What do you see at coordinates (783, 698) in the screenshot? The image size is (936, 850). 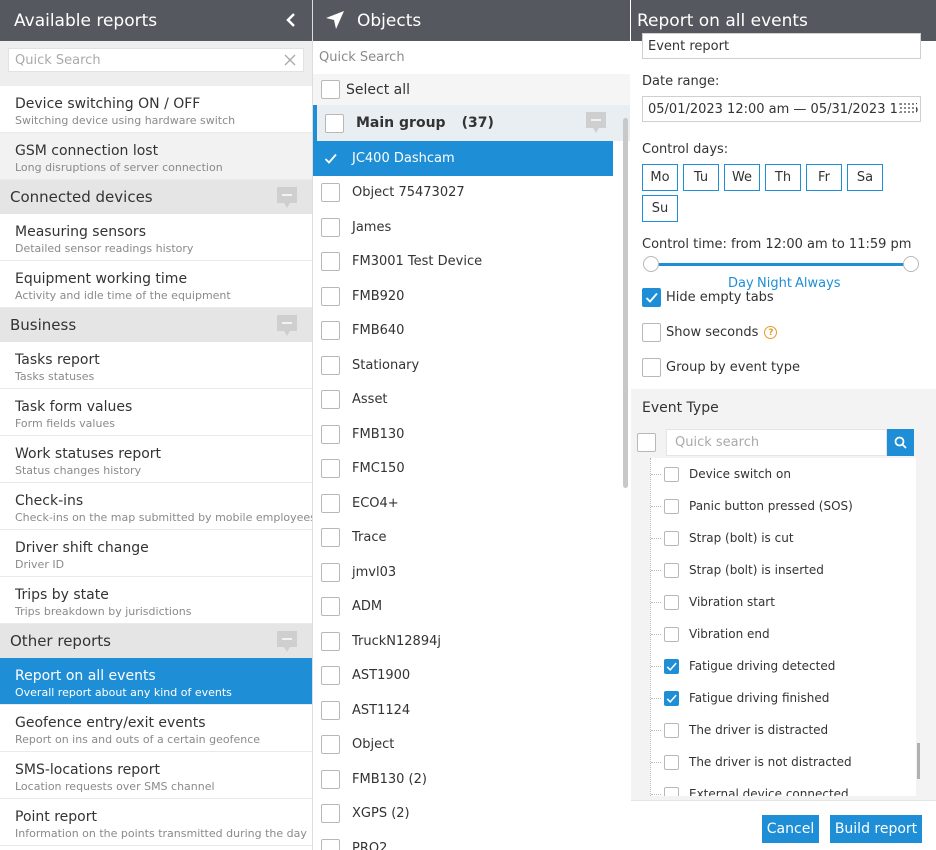 I see `event-type-row: Fatigue driving finished` at bounding box center [783, 698].